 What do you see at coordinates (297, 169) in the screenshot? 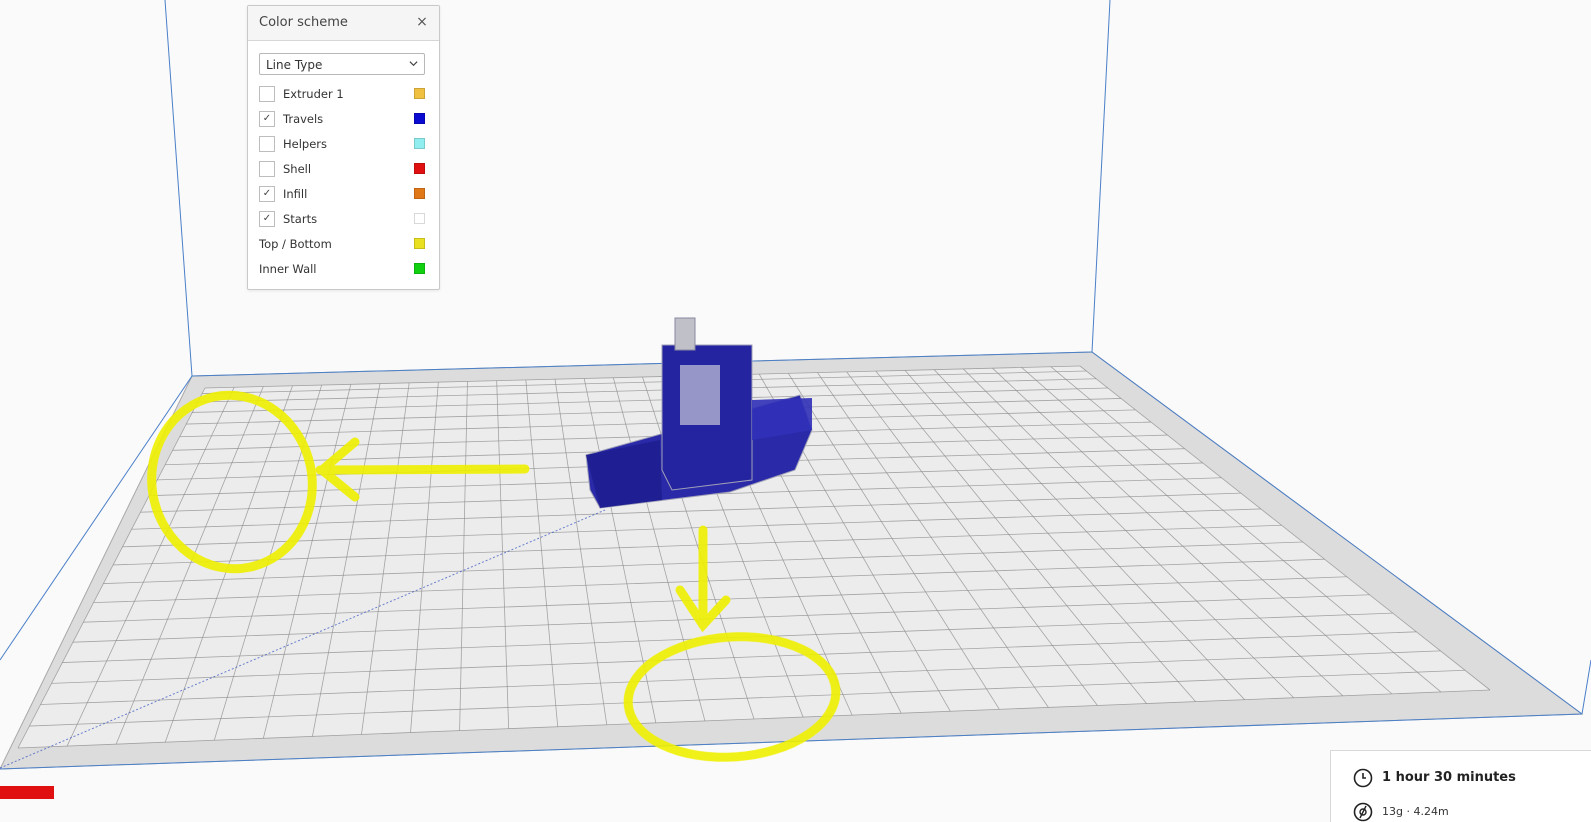
I see `legend-label: Shell` at bounding box center [297, 169].